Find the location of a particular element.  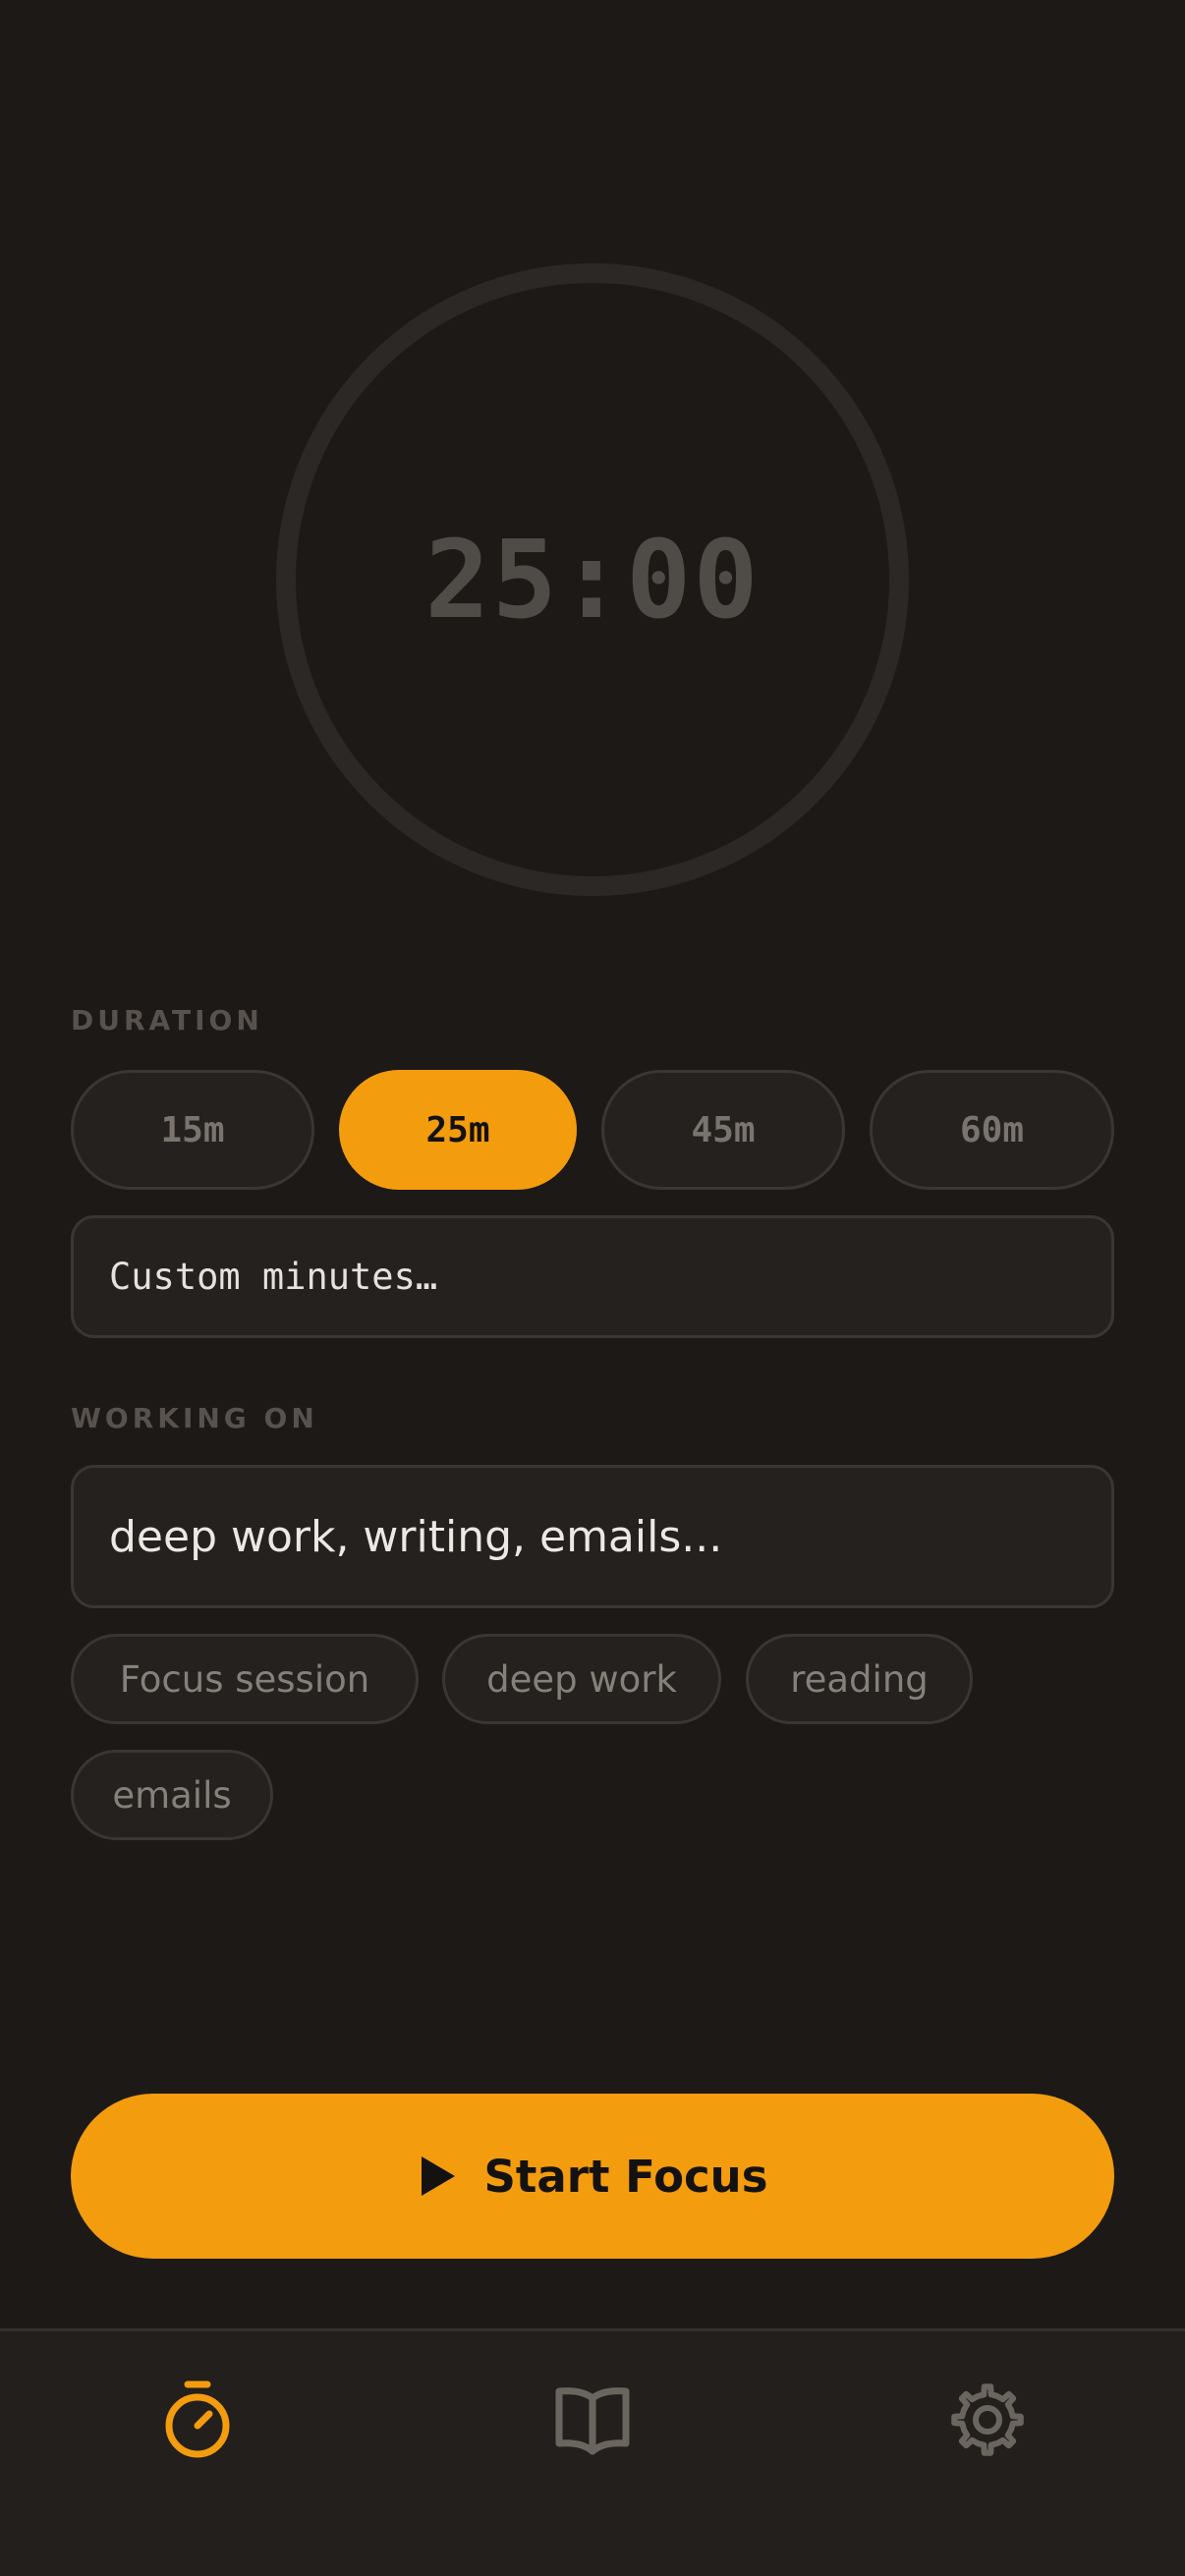

gear-icon is located at coordinates (988, 2419).